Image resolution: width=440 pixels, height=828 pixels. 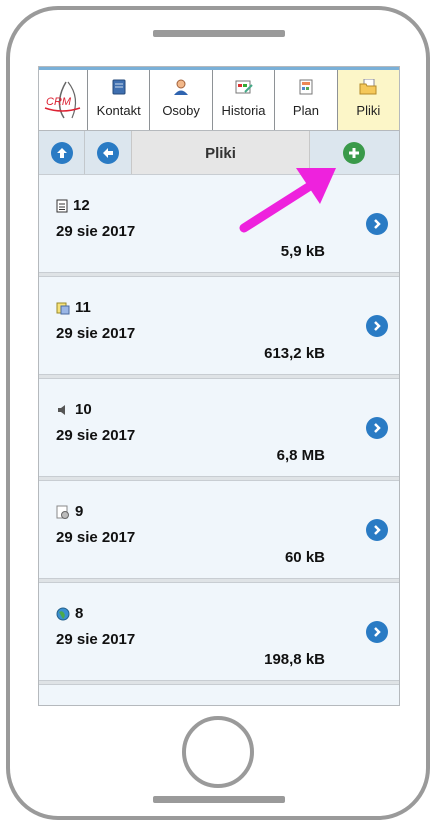 I want to click on annotation-arrow-icon, so click(x=287, y=200).